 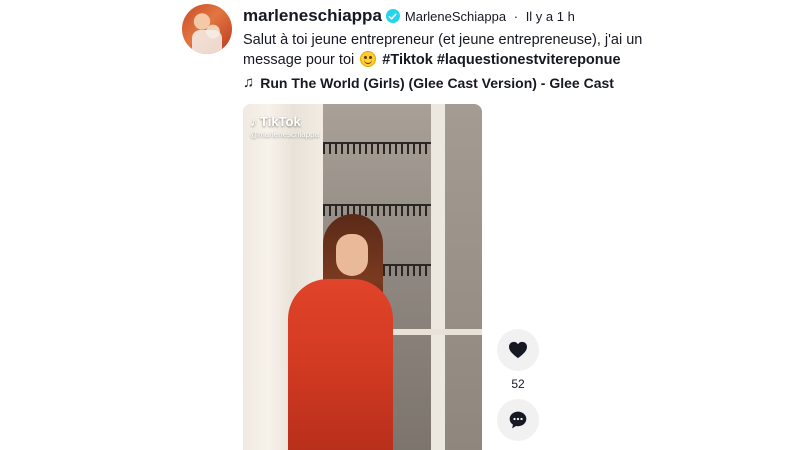 What do you see at coordinates (432, 332) in the screenshot?
I see `video-rail` at bounding box center [432, 332].